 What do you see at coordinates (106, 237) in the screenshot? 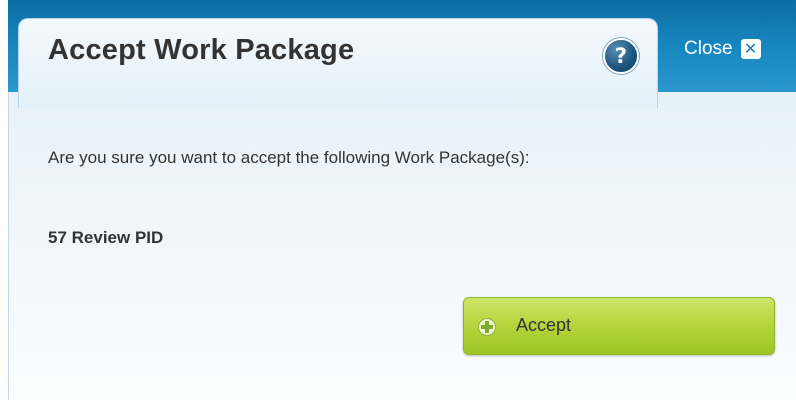
I see `work-package-name: 57 Review PID` at bounding box center [106, 237].